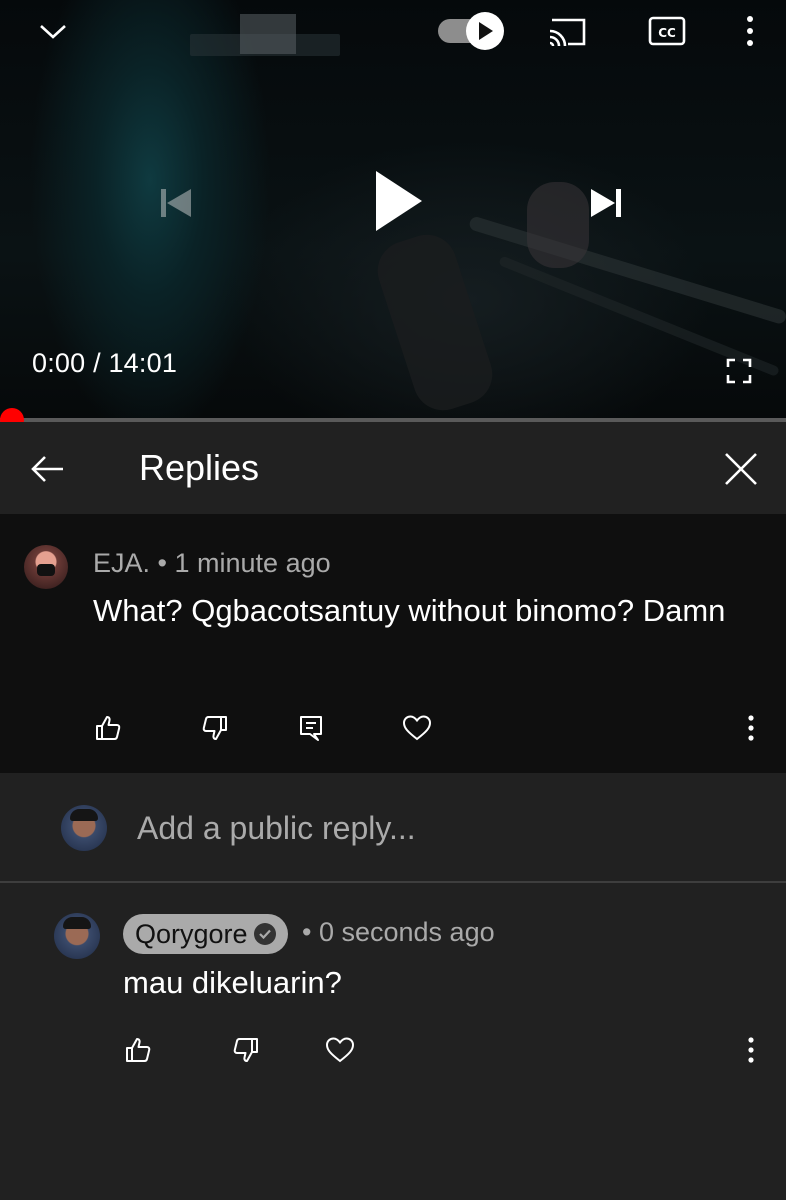  I want to click on captions-button: CC, so click(667, 31).